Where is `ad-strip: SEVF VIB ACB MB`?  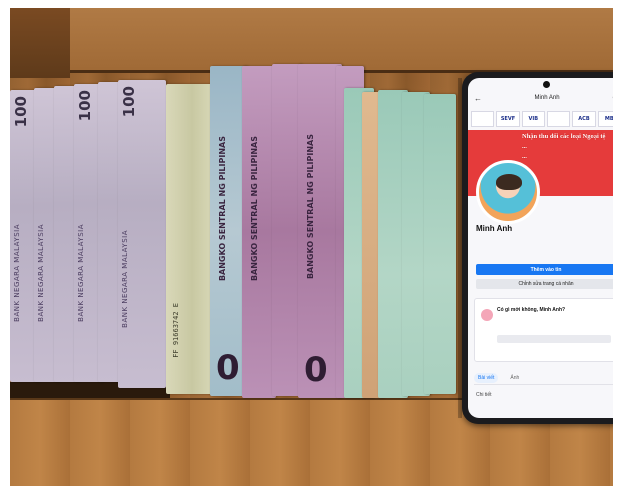 ad-strip: SEVF VIB ACB MB is located at coordinates (542, 119).